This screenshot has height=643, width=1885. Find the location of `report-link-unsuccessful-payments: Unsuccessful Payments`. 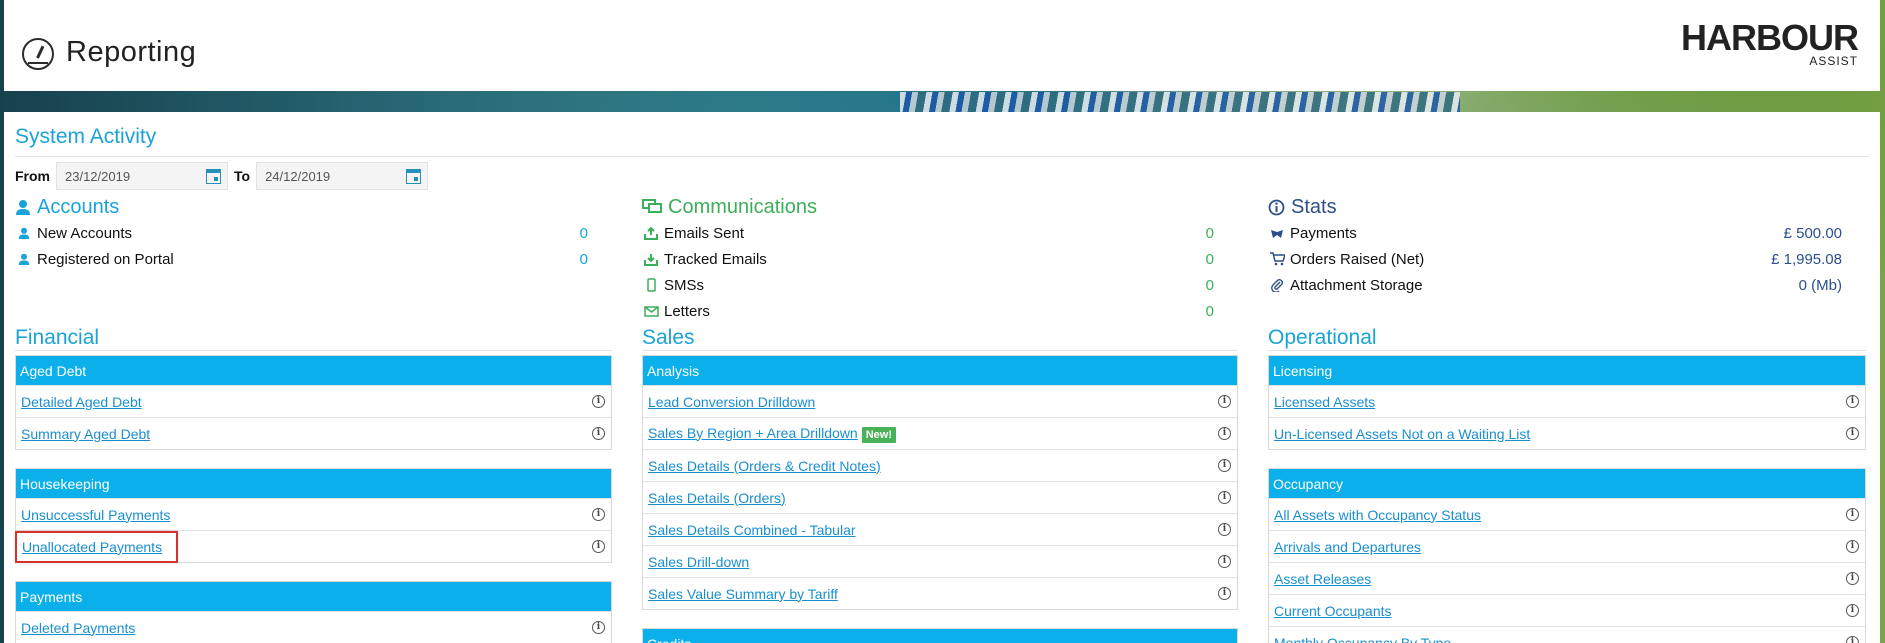

report-link-unsuccessful-payments: Unsuccessful Payments is located at coordinates (95, 515).